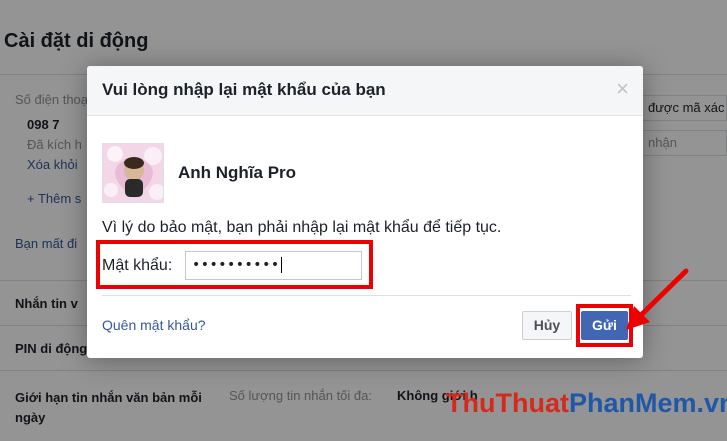  Describe the element at coordinates (244, 89) in the screenshot. I see `dialog-title: Vui lòng nhập lại mật khẩu của bạn` at that location.